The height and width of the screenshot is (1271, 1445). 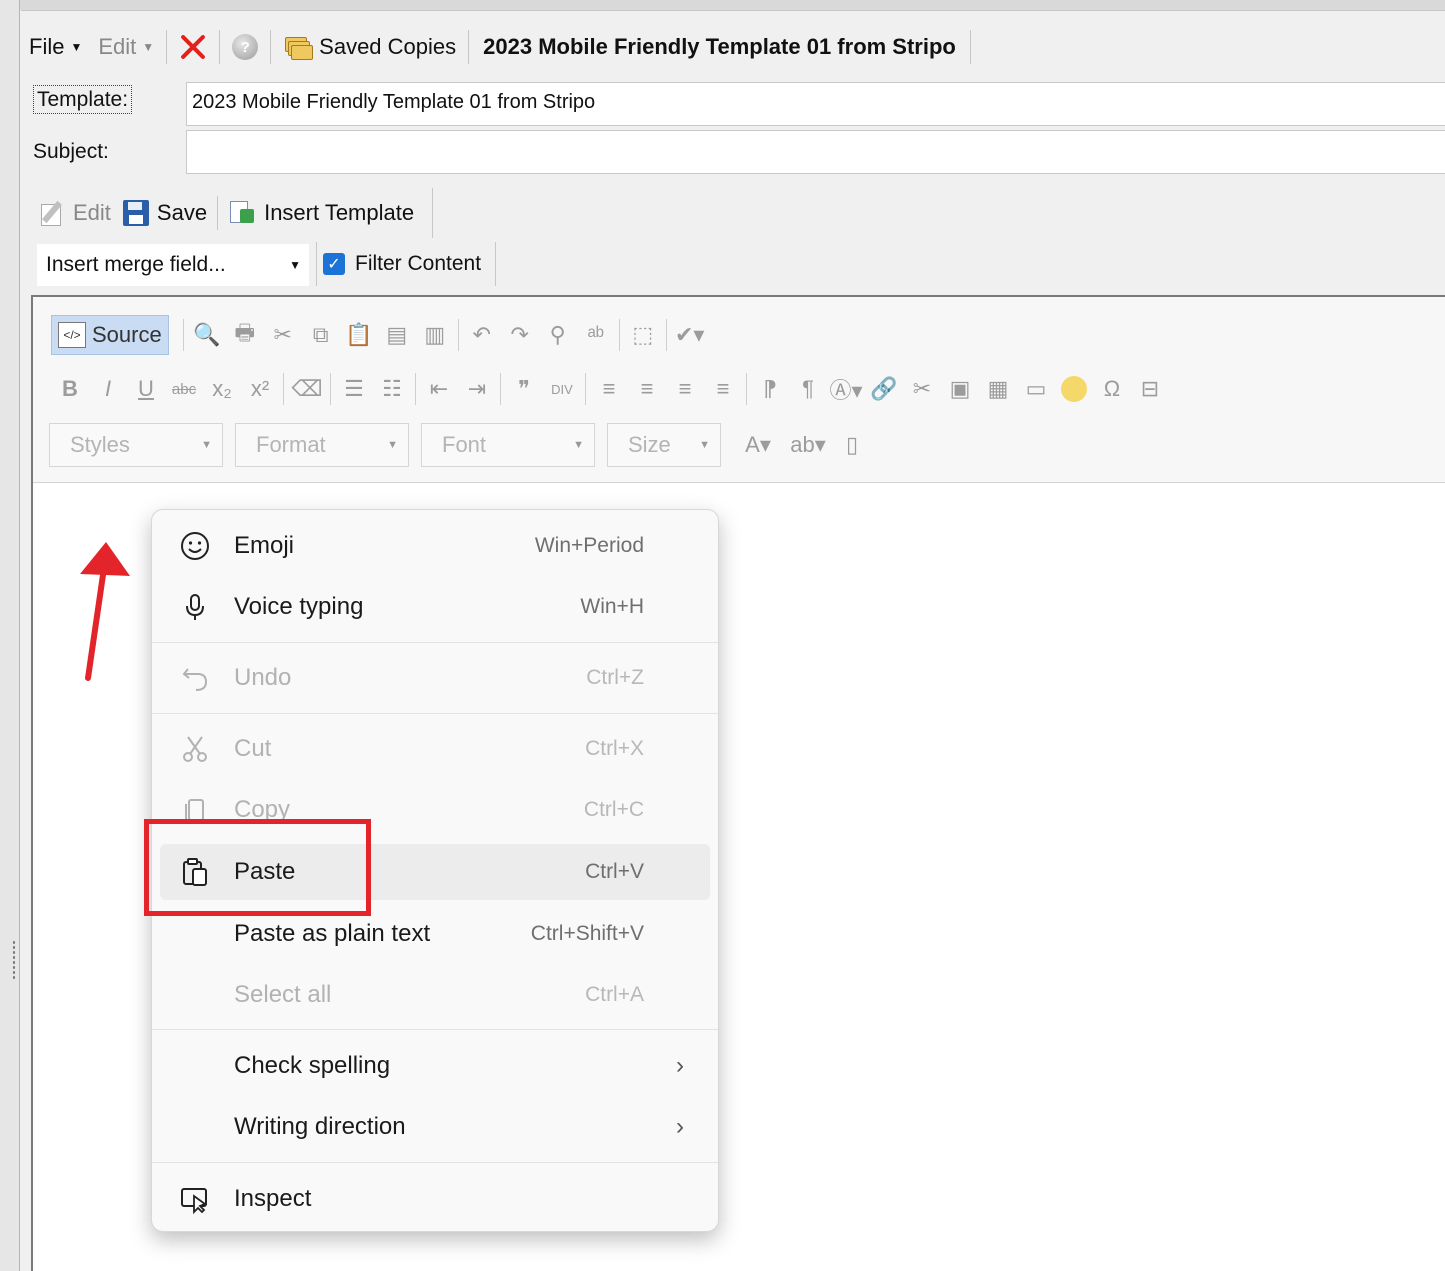 I want to click on help-button: ?, so click(x=245, y=47).